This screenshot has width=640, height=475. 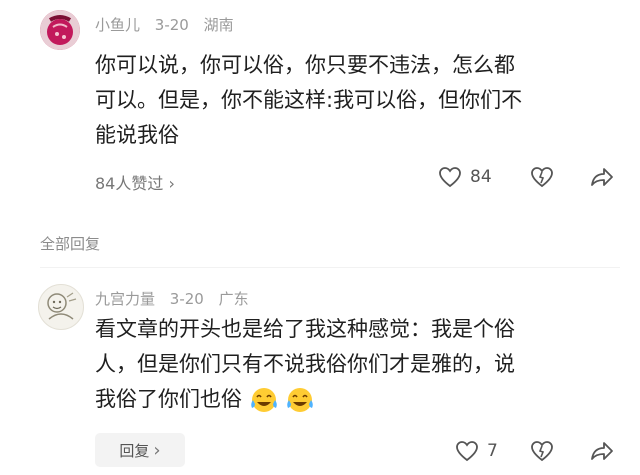 I want to click on comment-line: 你可以说，你可以俗，你只要不违法，怎么都, so click(x=305, y=65).